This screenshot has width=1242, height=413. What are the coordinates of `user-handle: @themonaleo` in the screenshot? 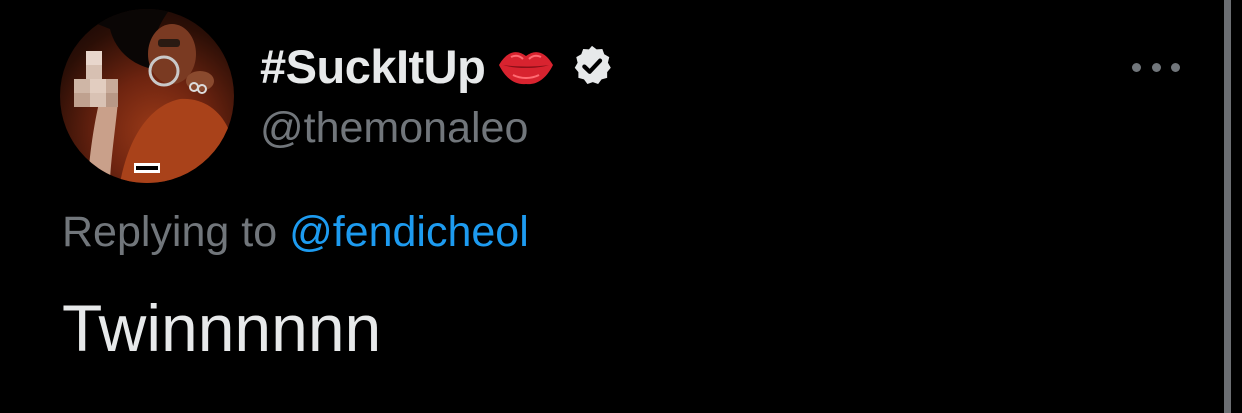 It's located at (394, 128).